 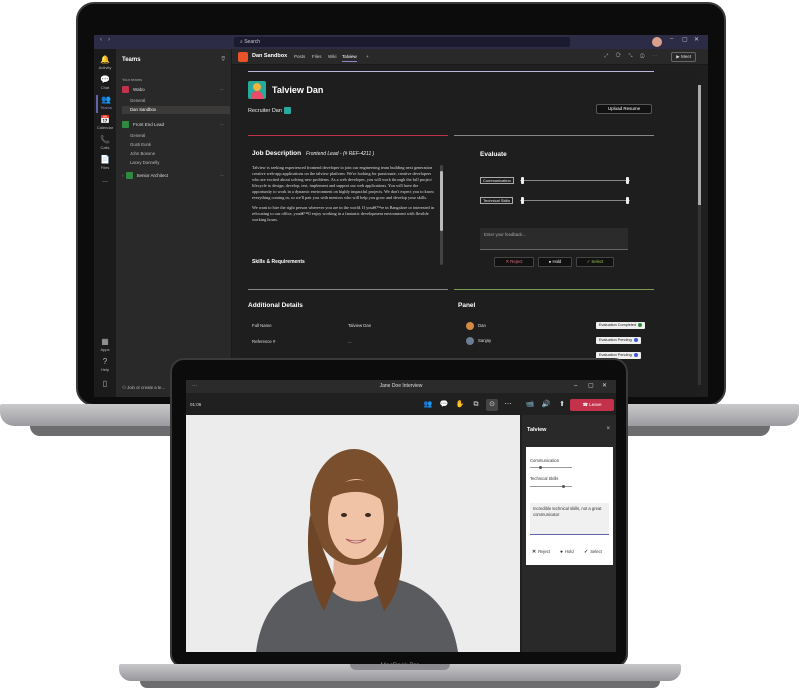 I want to click on talview-app-icon: ⊙, so click(x=492, y=405).